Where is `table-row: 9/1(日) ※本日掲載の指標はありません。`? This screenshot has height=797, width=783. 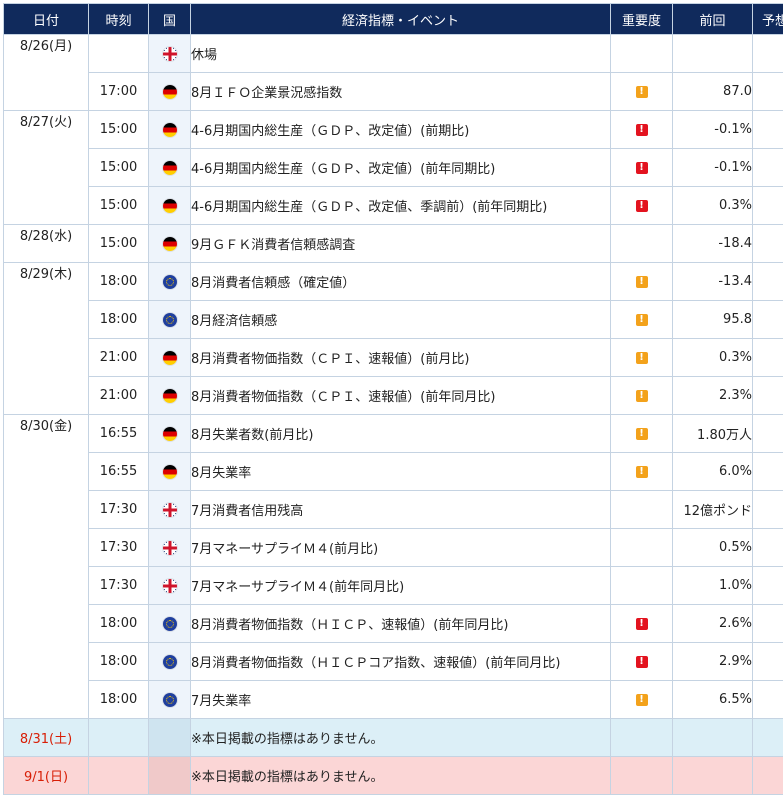
table-row: 9/1(日) ※本日掲載の指標はありません。 is located at coordinates (393, 775).